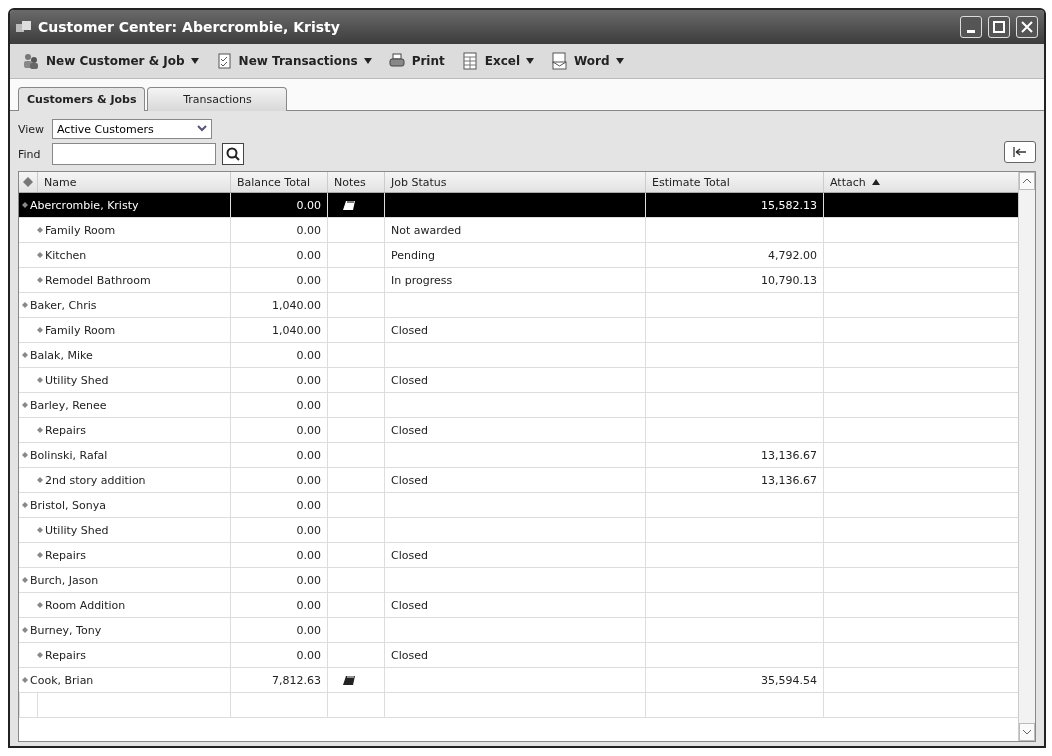  Describe the element at coordinates (469, 61) in the screenshot. I see `spreadsheet-icon` at that location.